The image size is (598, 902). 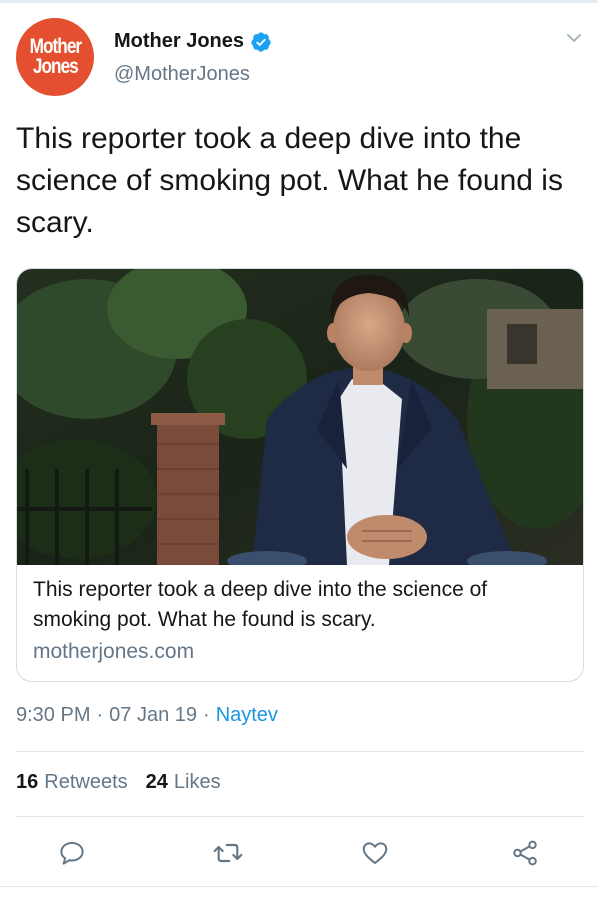 I want to click on action-bar, so click(x=299, y=853).